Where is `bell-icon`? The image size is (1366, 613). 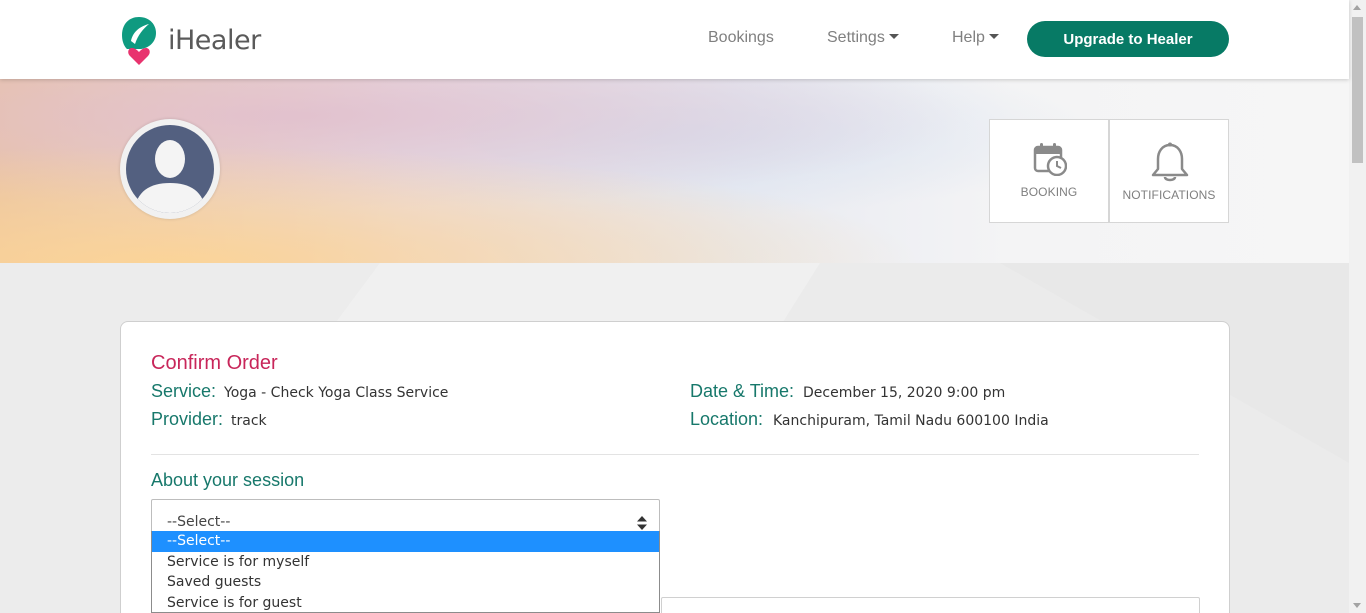 bell-icon is located at coordinates (1170, 162).